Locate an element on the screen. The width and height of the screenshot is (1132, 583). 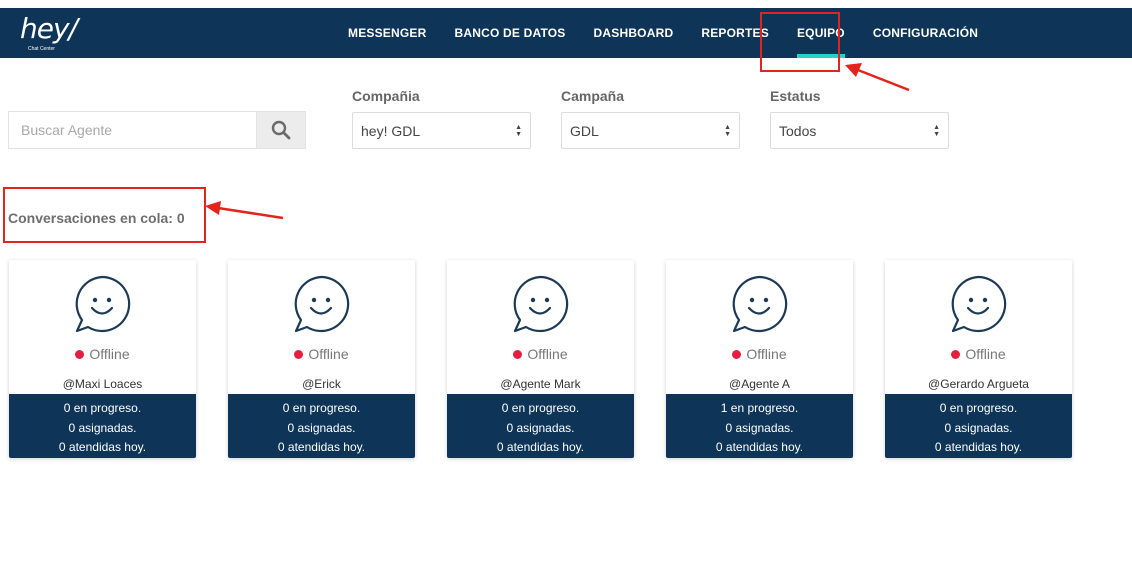
filter-campana-label: Campaña is located at coordinates (593, 96).